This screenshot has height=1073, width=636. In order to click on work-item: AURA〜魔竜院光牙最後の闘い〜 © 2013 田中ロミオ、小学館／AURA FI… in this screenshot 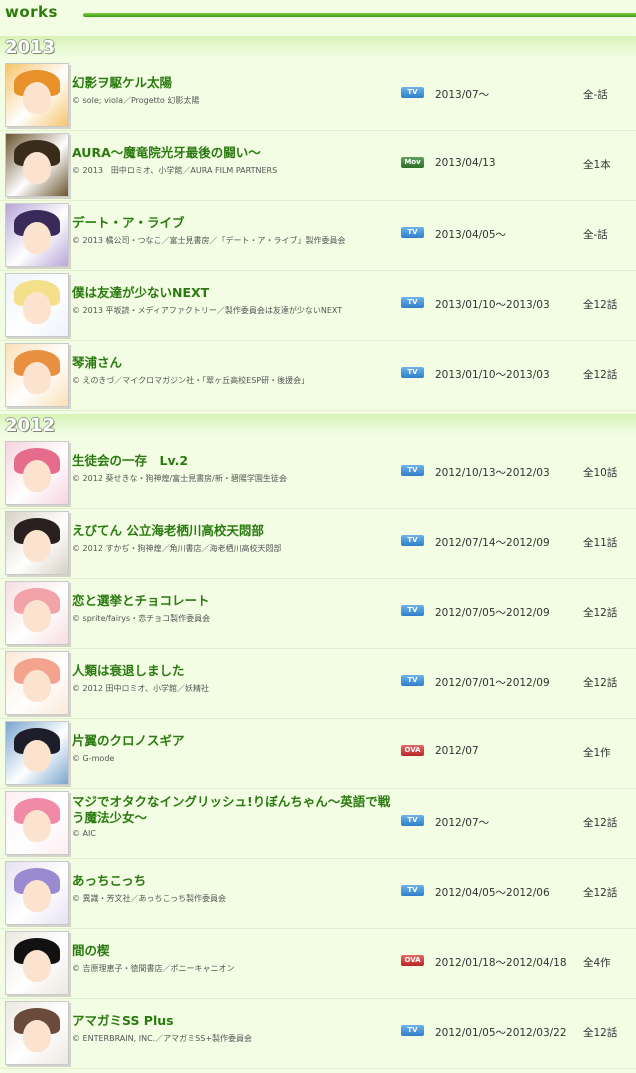, I will do `click(318, 166)`.